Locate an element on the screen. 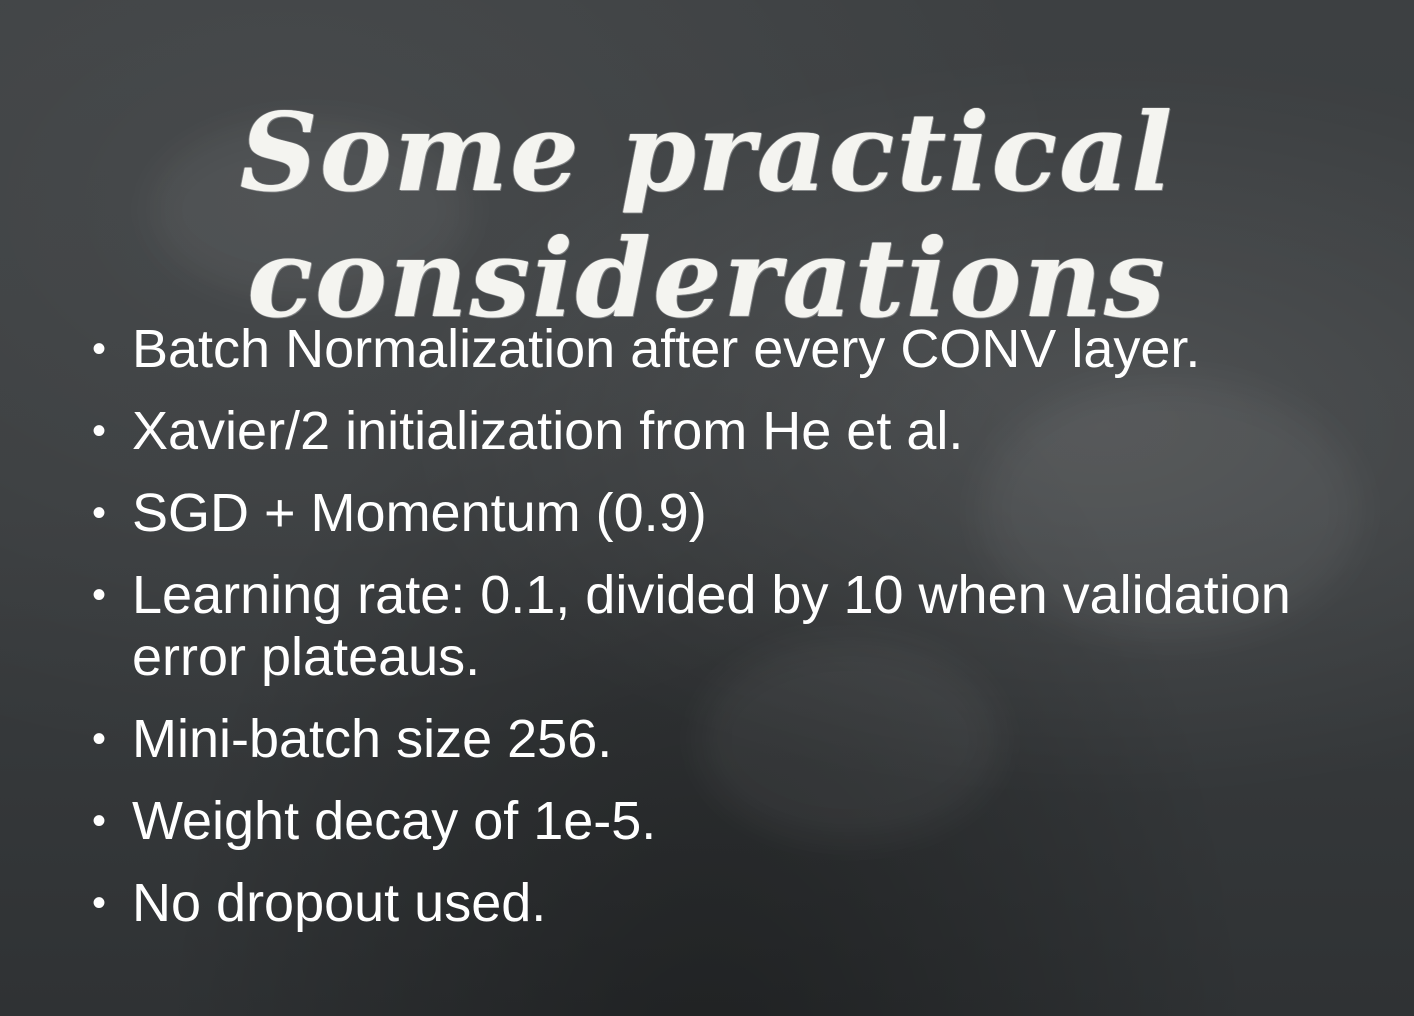  slide-title-line-1: Some practical is located at coordinates (707, 153).